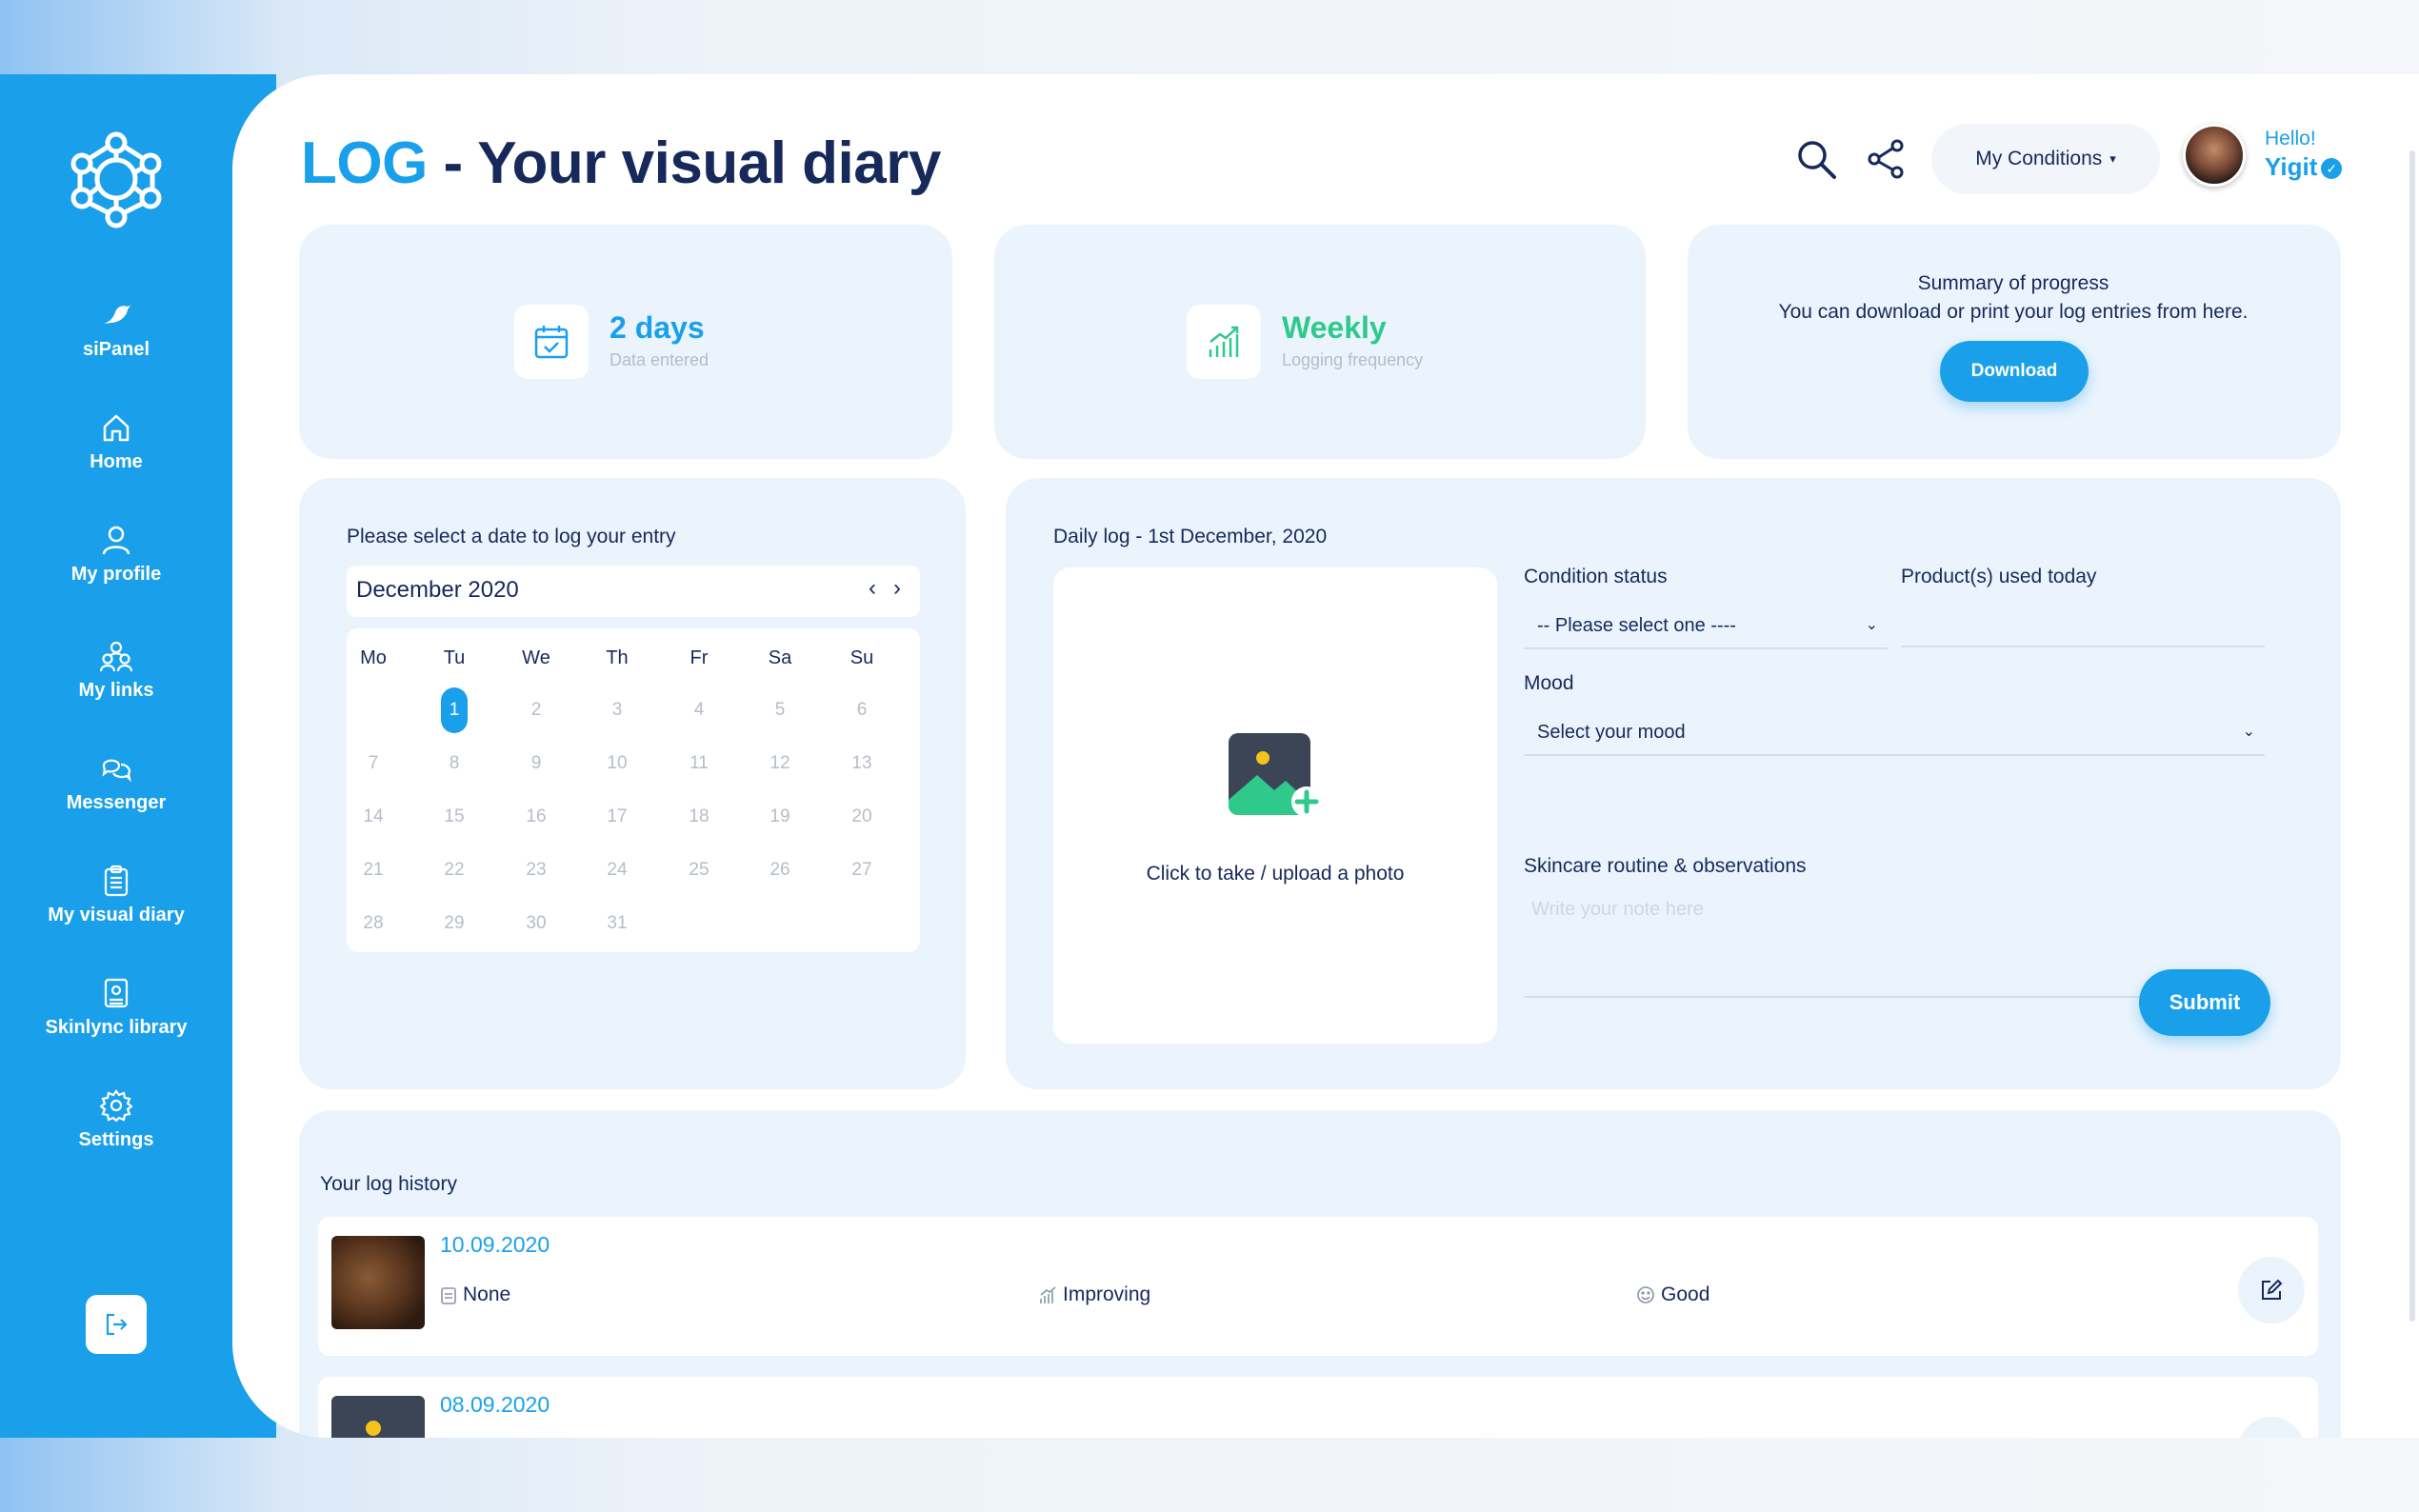  What do you see at coordinates (1894, 734) in the screenshot?
I see `mood-select: Select your mood ⌄` at bounding box center [1894, 734].